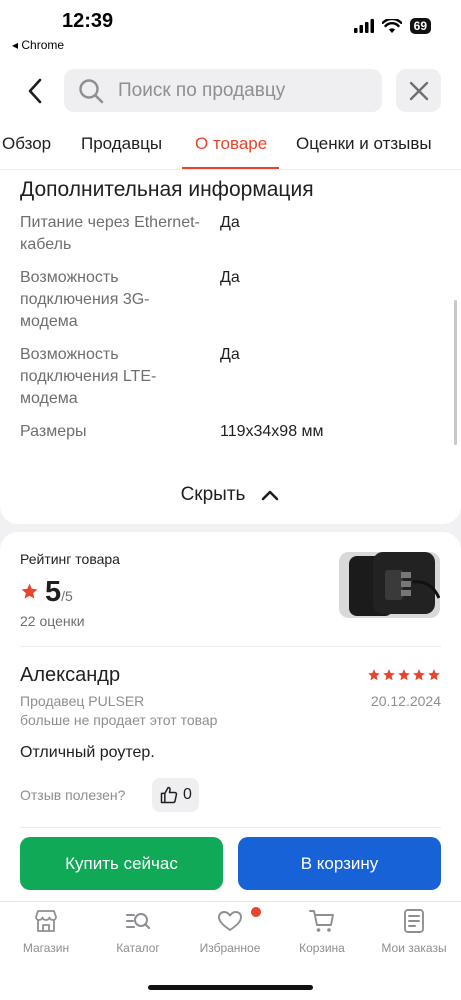  What do you see at coordinates (187, 794) in the screenshot?
I see `like-count: 0` at bounding box center [187, 794].